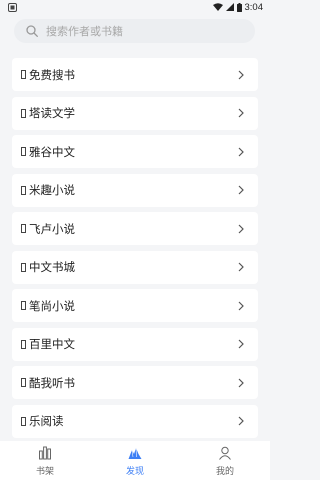 This screenshot has height=480, width=320. I want to click on list-item: 米趣小说, so click(135, 190).